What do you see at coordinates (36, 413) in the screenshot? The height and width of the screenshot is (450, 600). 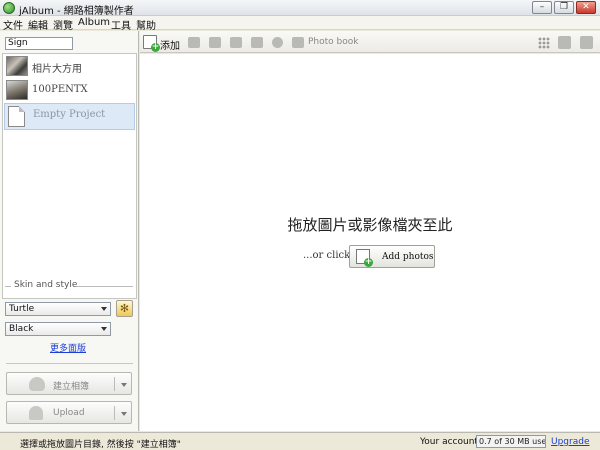 I see `upload-icon` at bounding box center [36, 413].